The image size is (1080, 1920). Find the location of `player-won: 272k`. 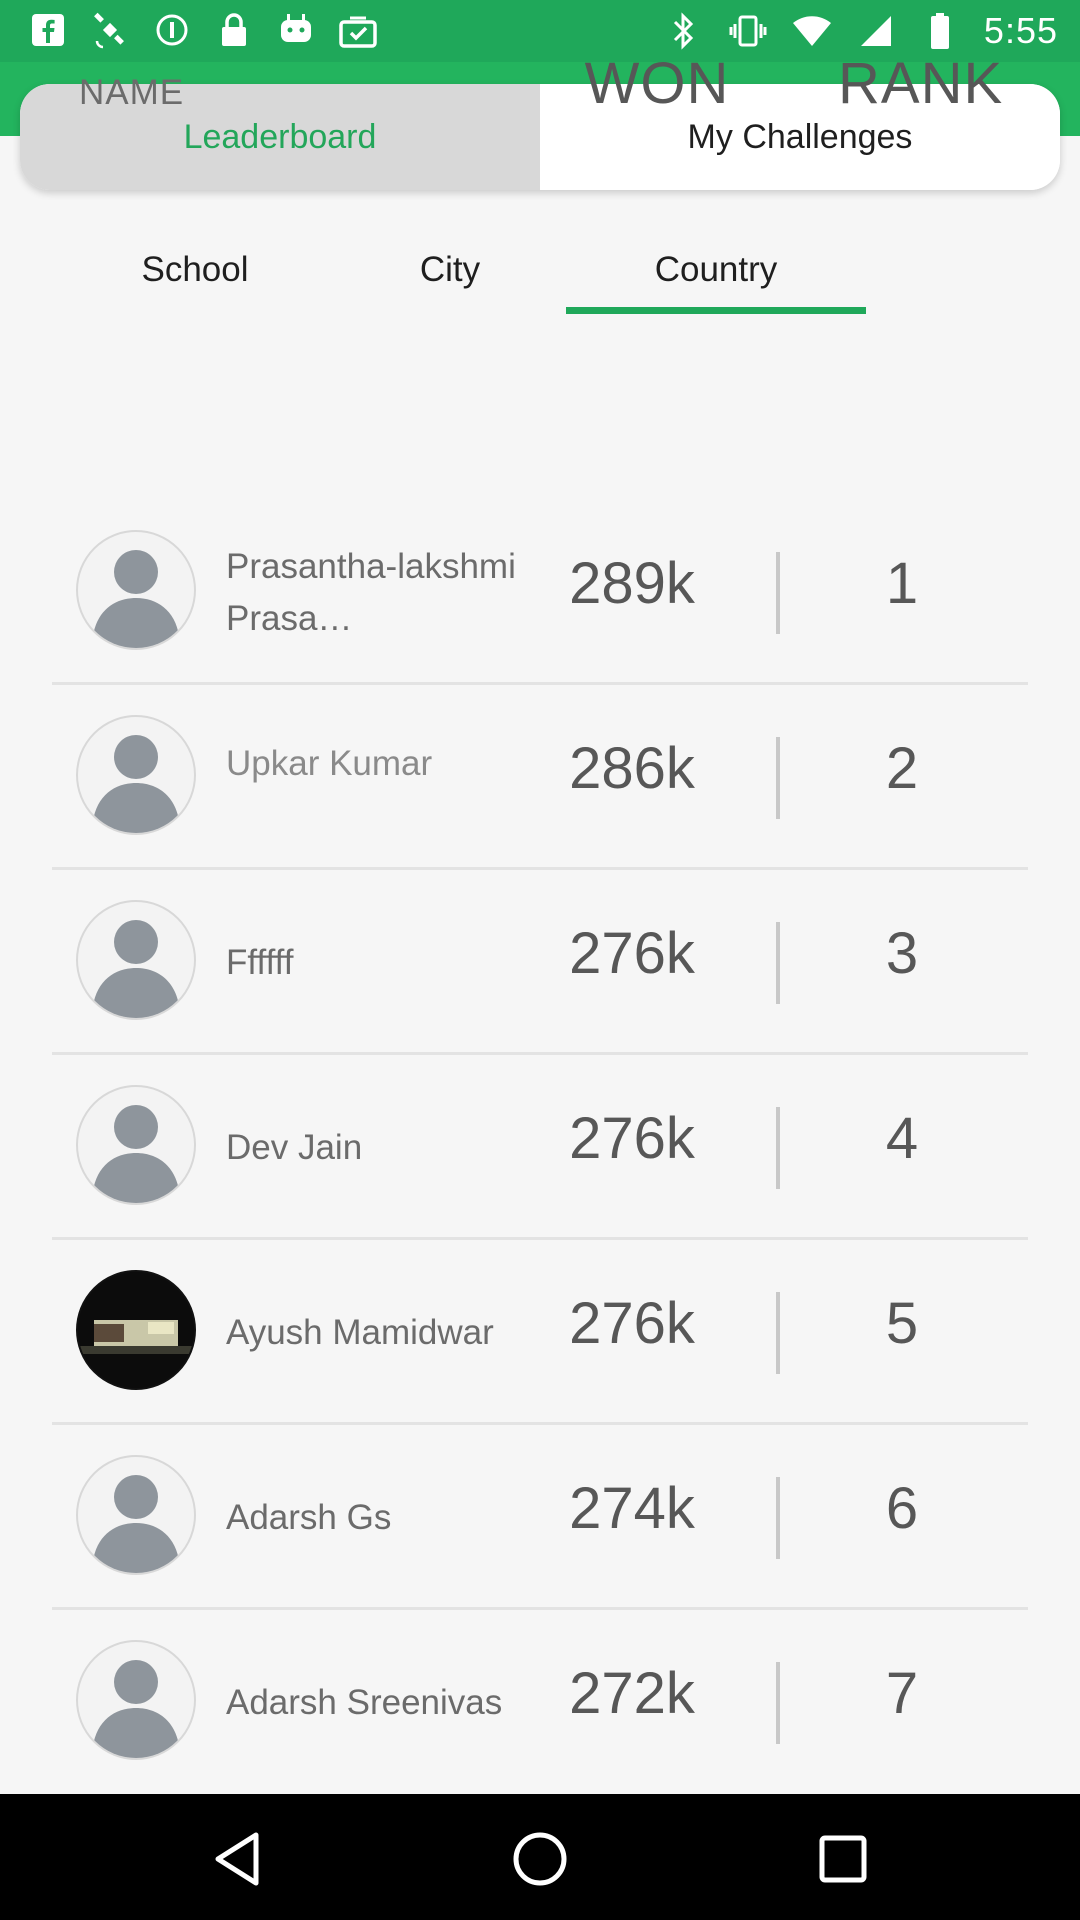

player-won: 272k is located at coordinates (632, 1693).